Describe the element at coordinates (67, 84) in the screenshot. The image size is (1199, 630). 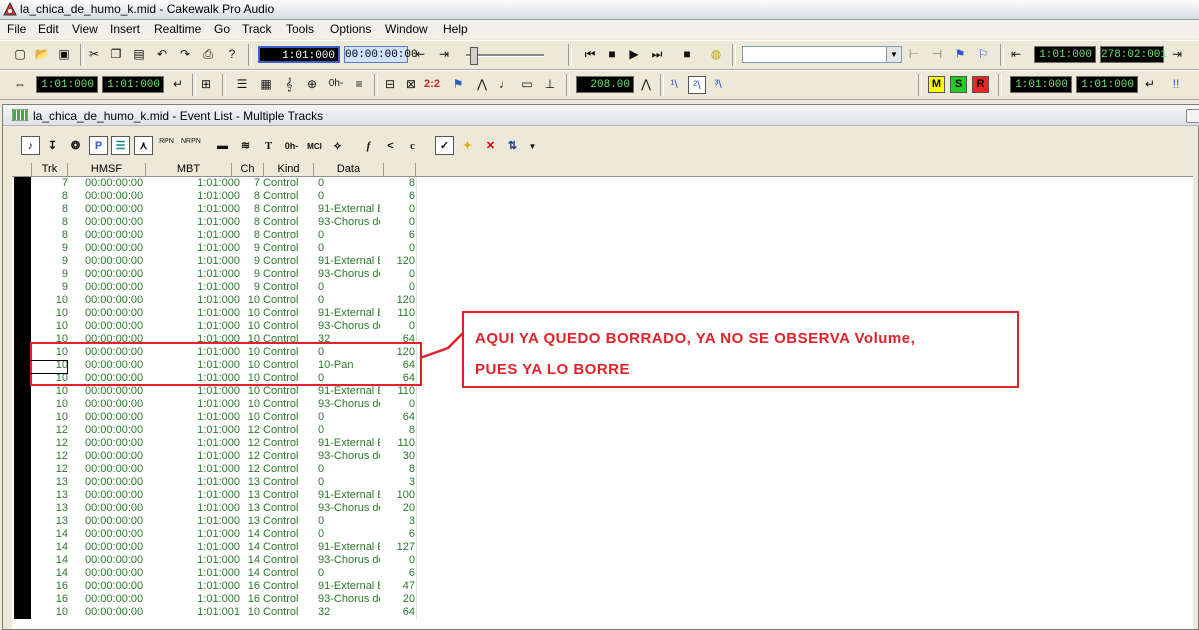
I see `loop-from-display: 1:01:000` at that location.